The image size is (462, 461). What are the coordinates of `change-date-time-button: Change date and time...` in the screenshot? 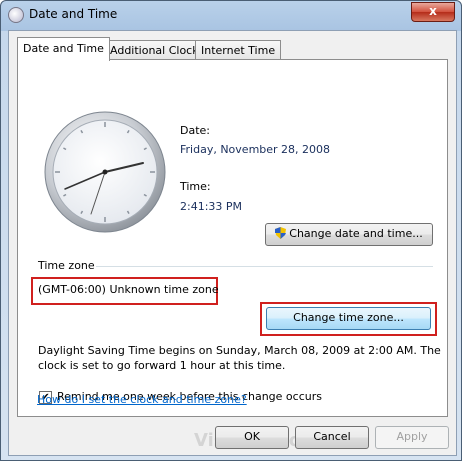 It's located at (349, 234).